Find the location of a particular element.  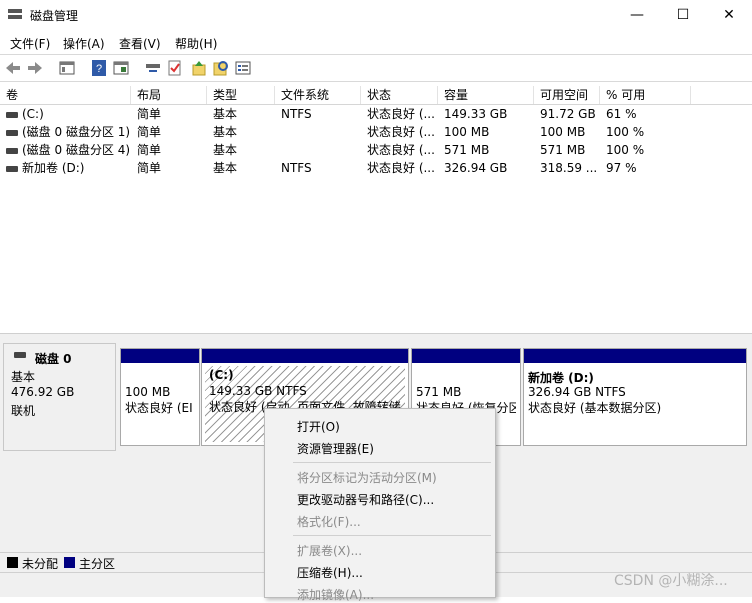

help-icon: ? is located at coordinates (99, 68).